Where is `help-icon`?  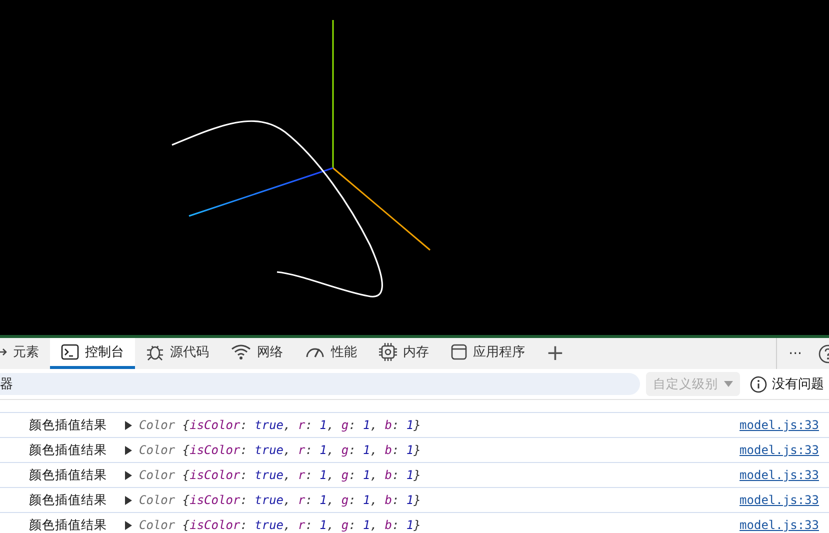 help-icon is located at coordinates (823, 354).